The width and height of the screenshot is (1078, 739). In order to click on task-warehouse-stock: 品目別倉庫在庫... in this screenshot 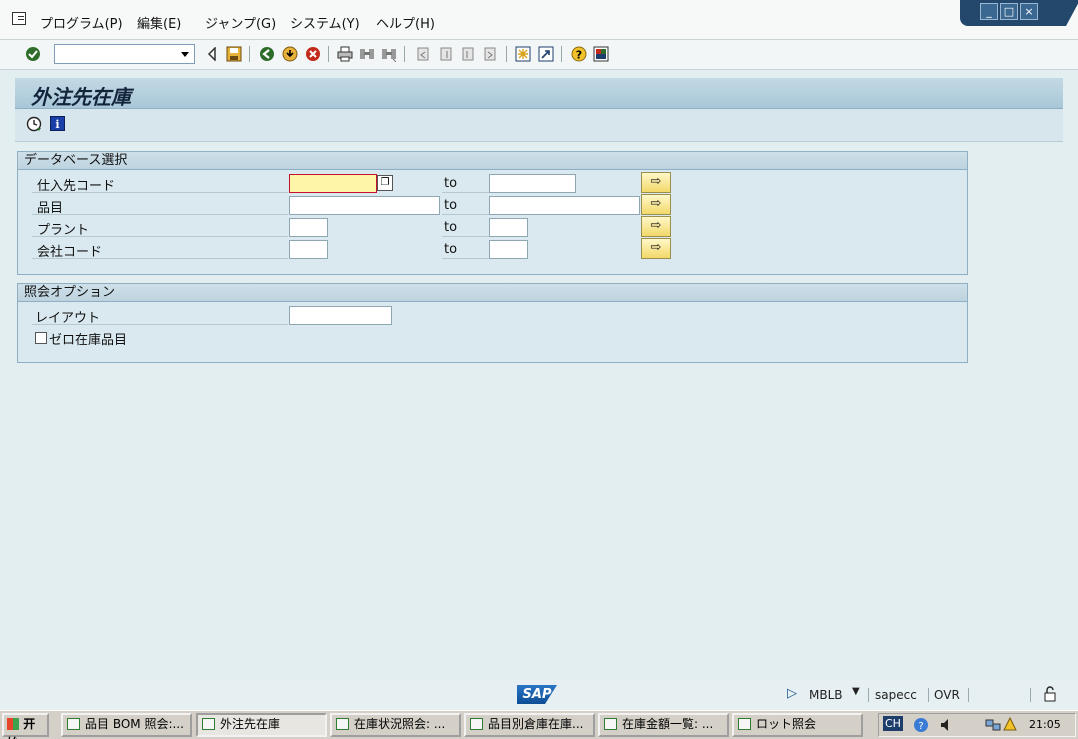, I will do `click(529, 725)`.